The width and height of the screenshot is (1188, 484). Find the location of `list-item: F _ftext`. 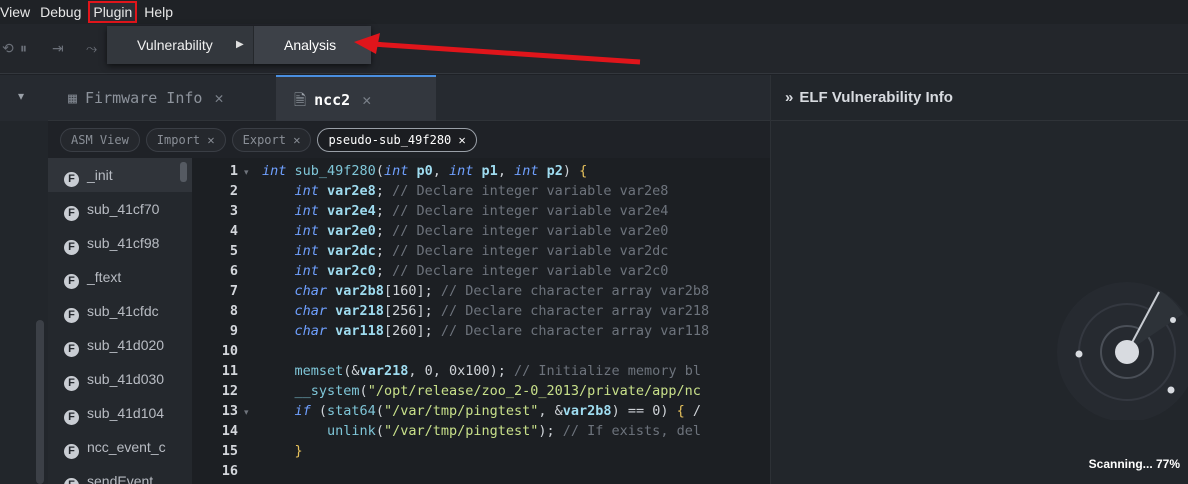

list-item: F _ftext is located at coordinates (120, 277).